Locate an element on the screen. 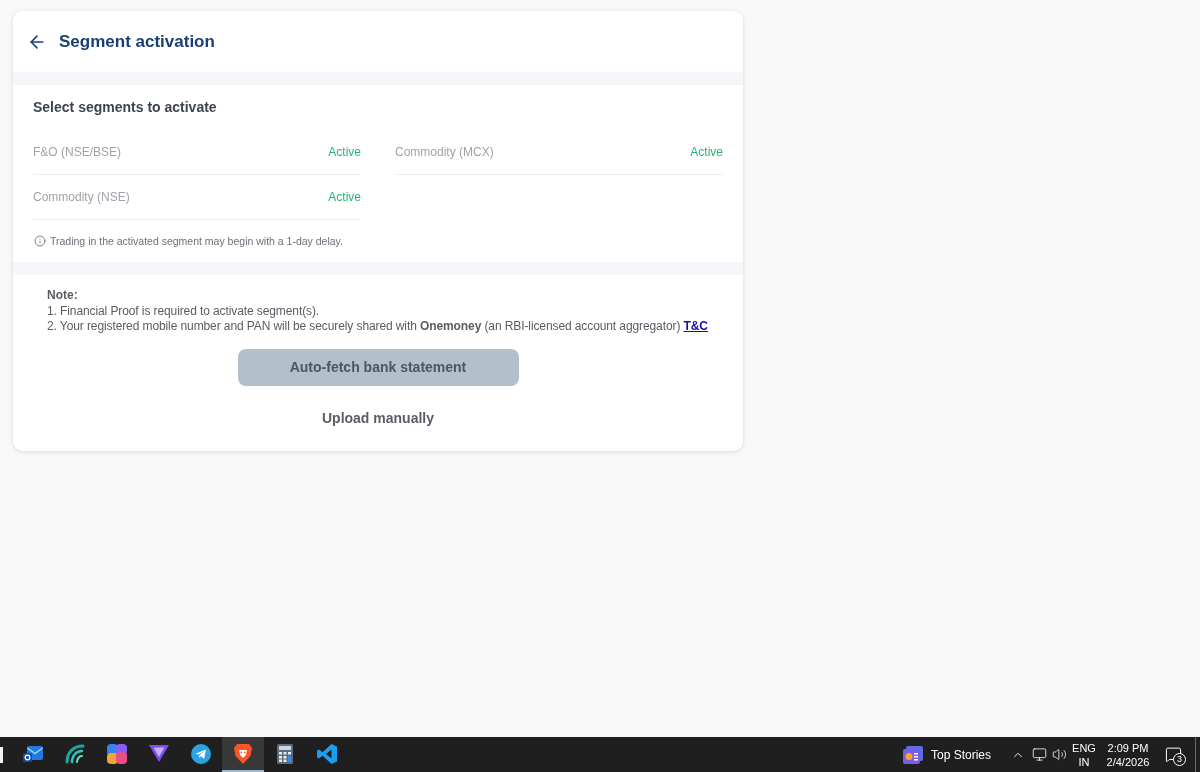  notifications-button: 3 is located at coordinates (1173, 754).